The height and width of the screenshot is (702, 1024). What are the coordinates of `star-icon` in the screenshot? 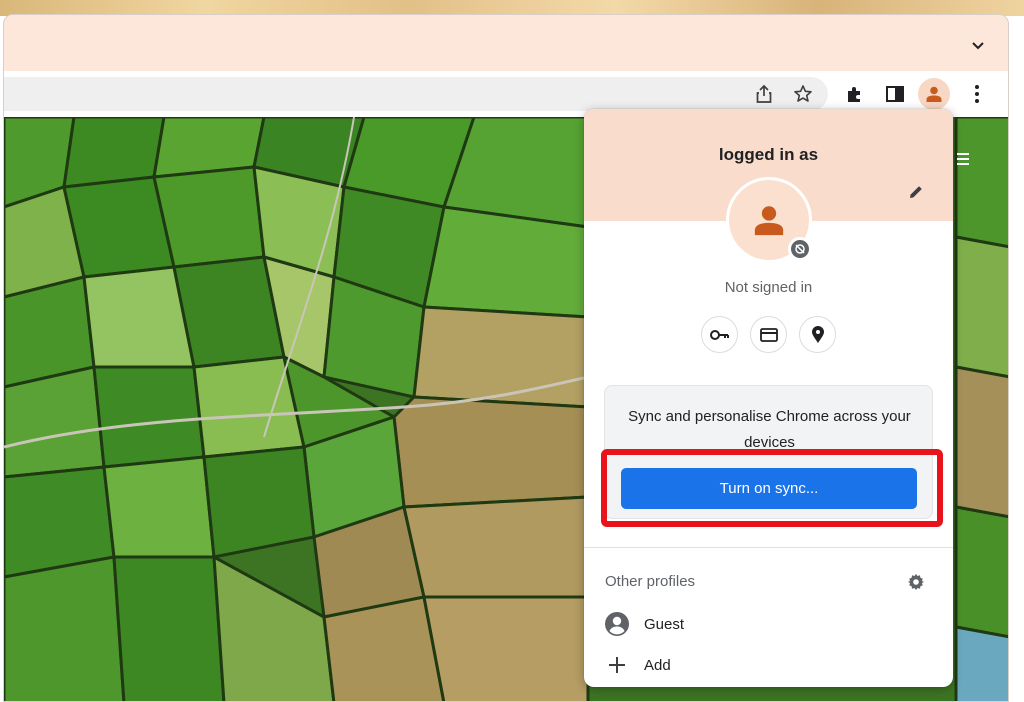 It's located at (803, 94).